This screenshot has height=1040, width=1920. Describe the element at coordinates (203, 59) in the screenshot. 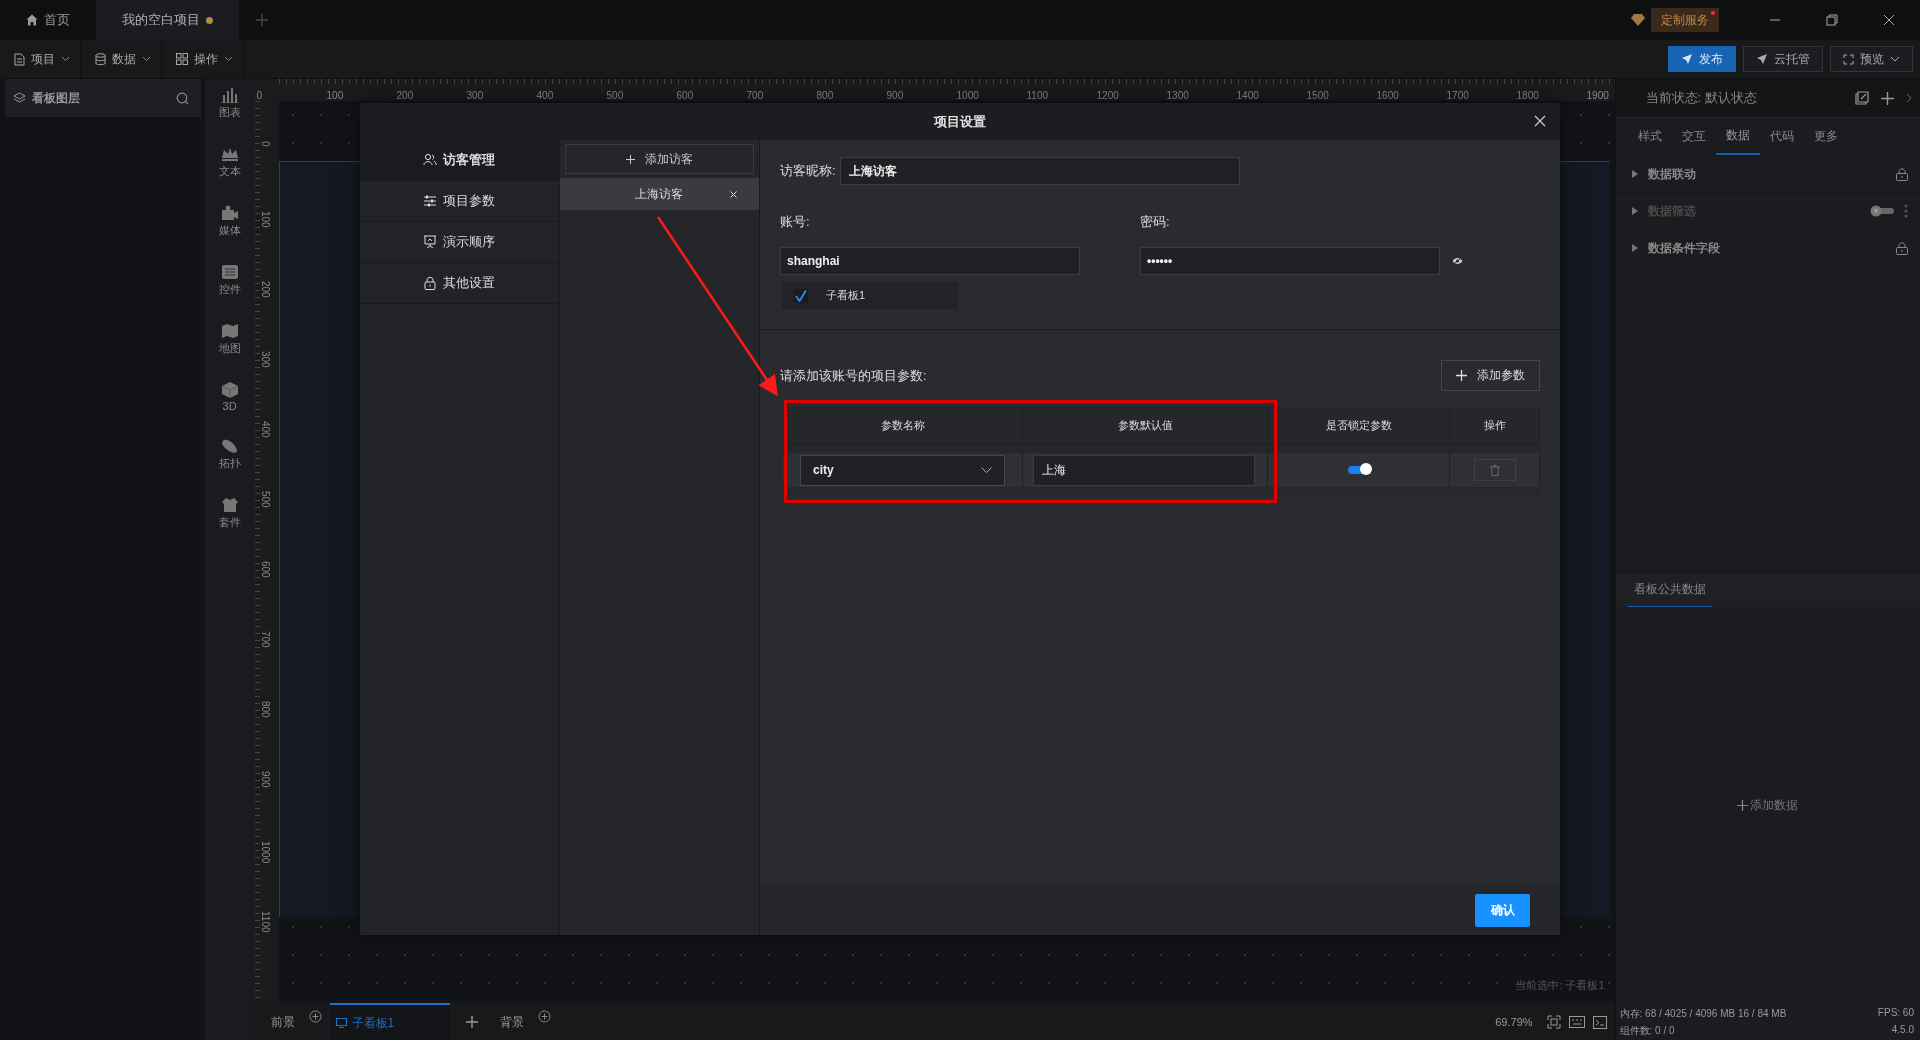

I see `menu-button: 操作` at that location.